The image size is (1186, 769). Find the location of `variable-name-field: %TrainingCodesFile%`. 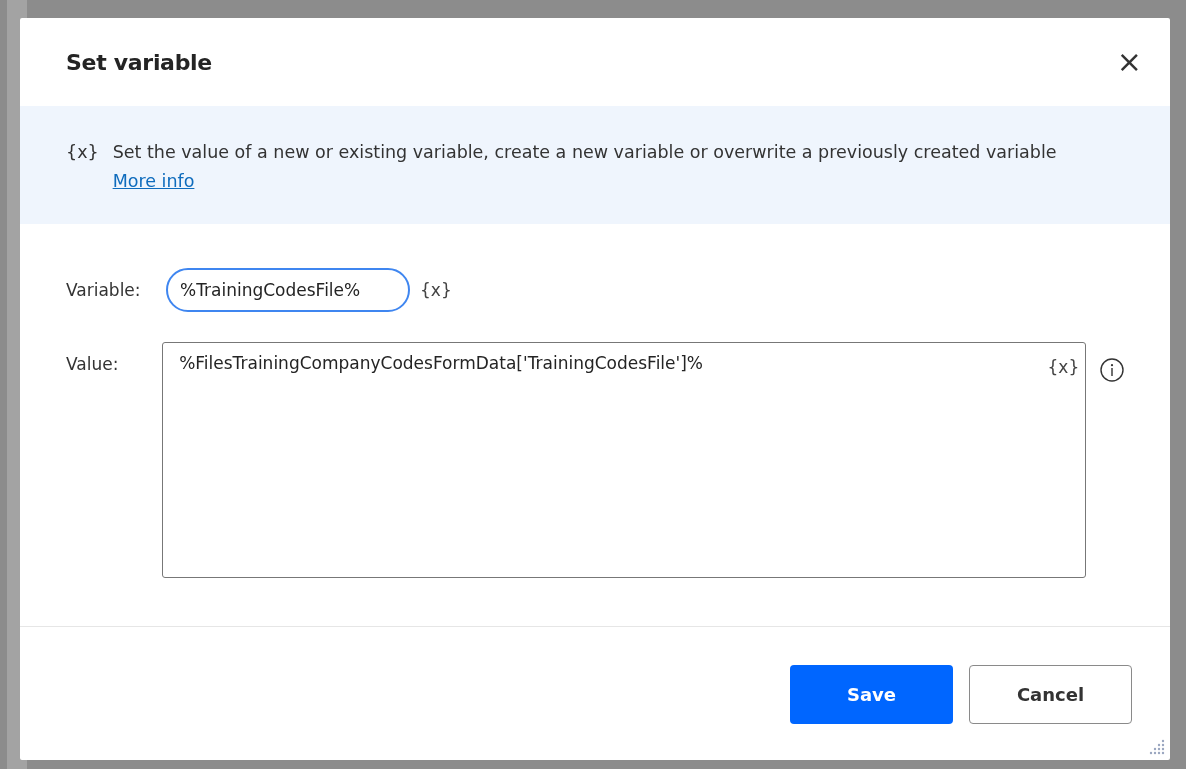

variable-name-field: %TrainingCodesFile% is located at coordinates (288, 290).